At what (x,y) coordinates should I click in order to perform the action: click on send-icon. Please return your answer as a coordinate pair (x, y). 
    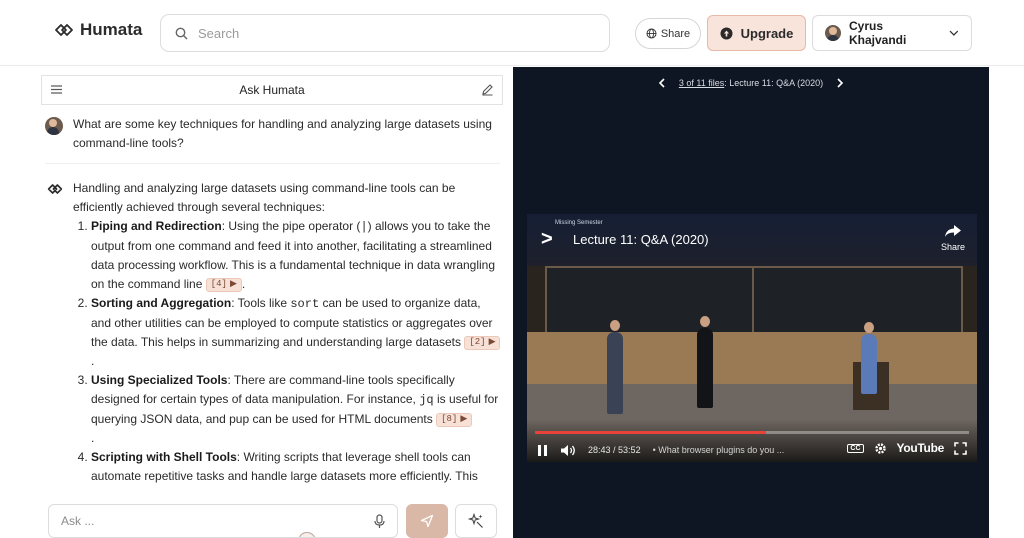
    Looking at the image, I should click on (427, 521).